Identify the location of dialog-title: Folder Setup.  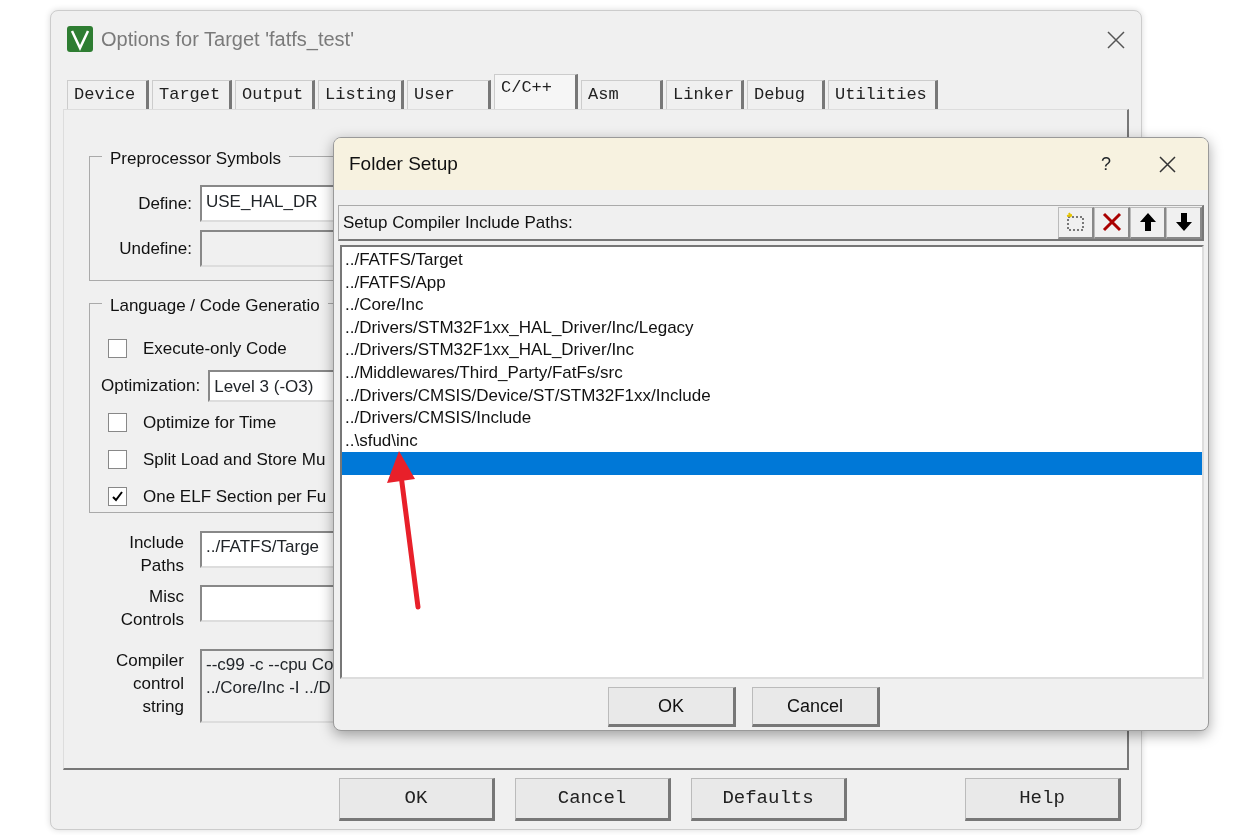
(404, 163).